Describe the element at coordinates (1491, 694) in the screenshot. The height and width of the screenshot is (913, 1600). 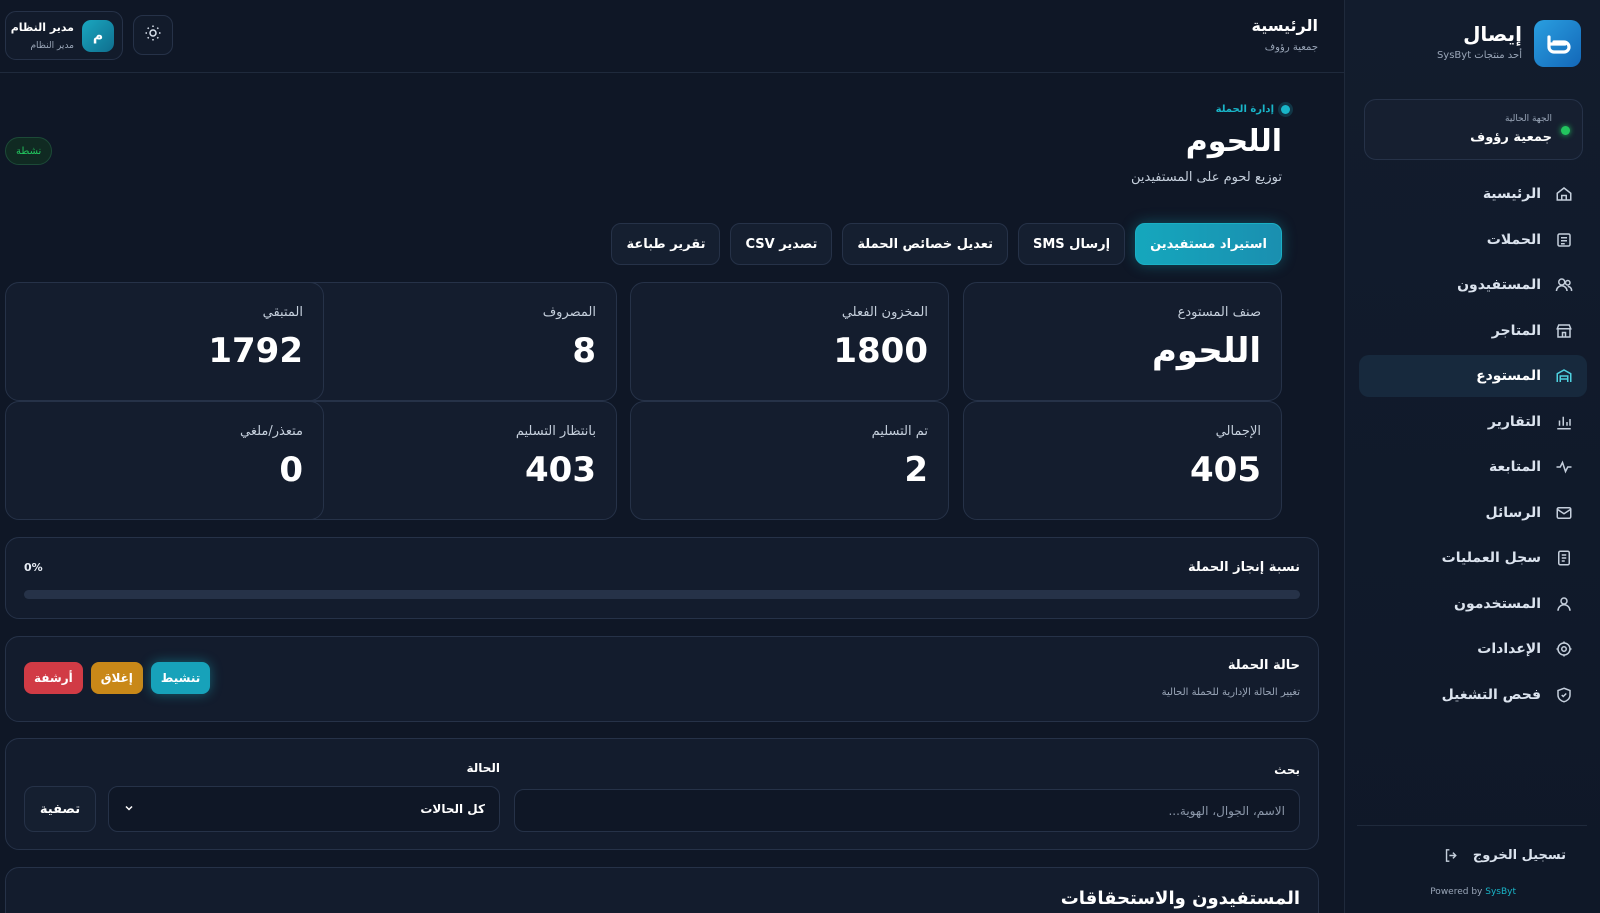
I see `sidebar-item-label: فحص التشغيل` at that location.